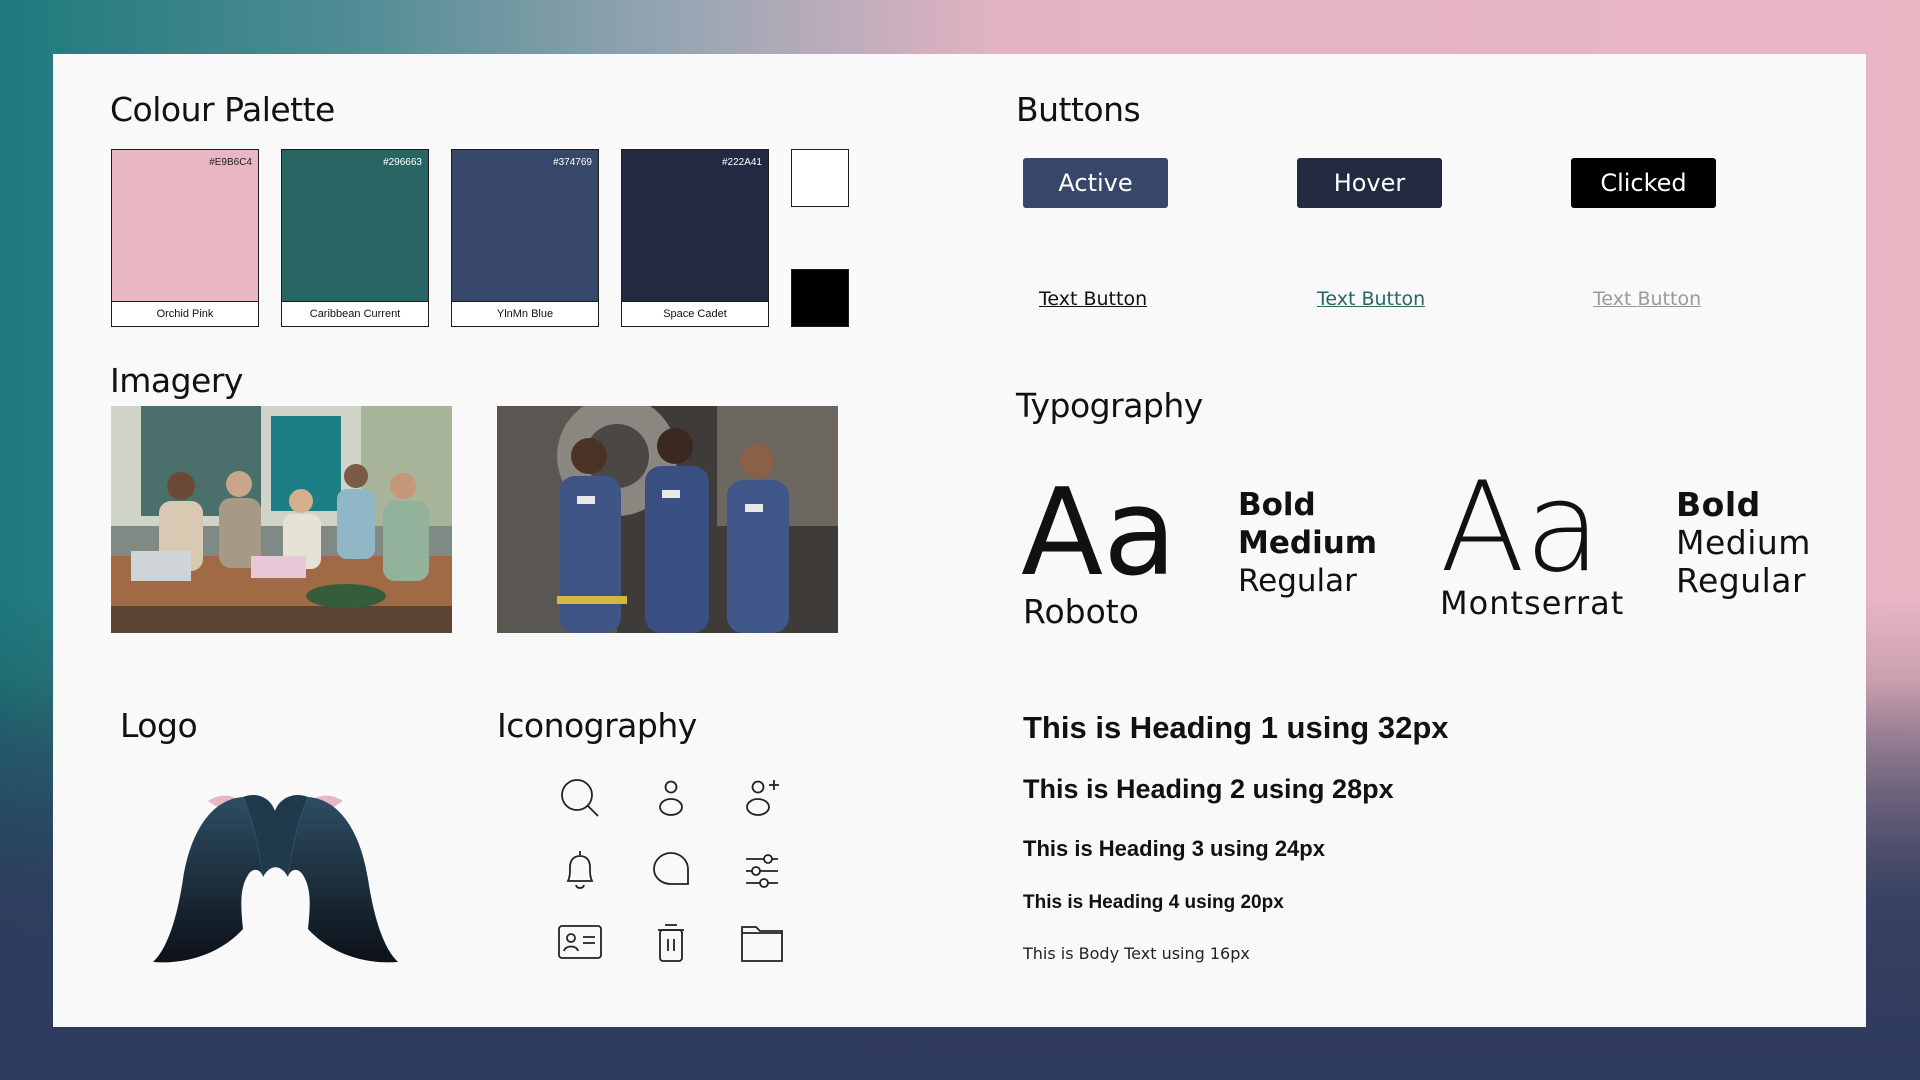 The height and width of the screenshot is (1080, 1920). Describe the element at coordinates (281, 519) in the screenshot. I see `team-meeting-photo` at that location.